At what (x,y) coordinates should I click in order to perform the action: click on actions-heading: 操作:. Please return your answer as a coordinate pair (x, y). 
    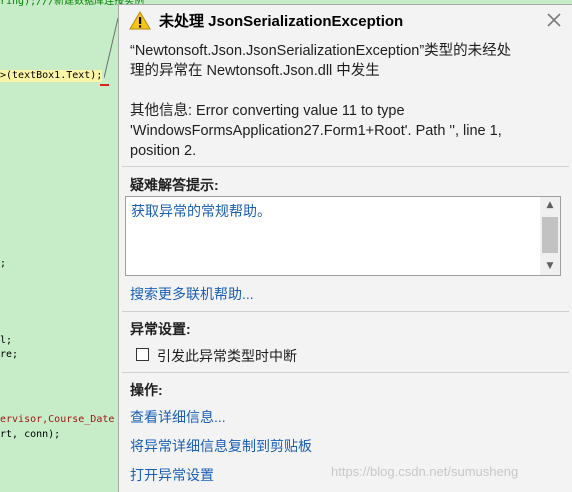
    Looking at the image, I should click on (146, 390).